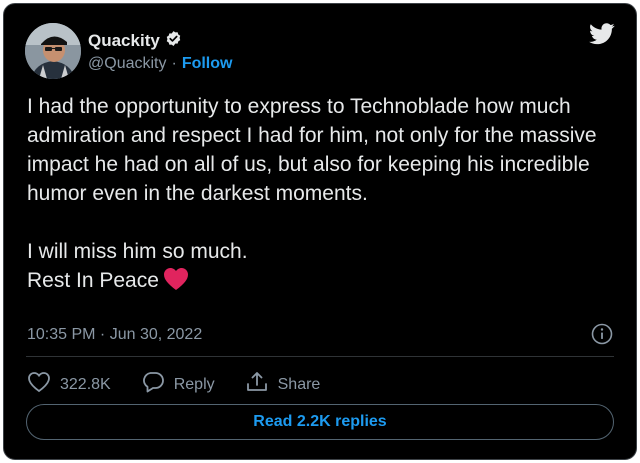  Describe the element at coordinates (39, 384) in the screenshot. I see `heart-icon` at that location.